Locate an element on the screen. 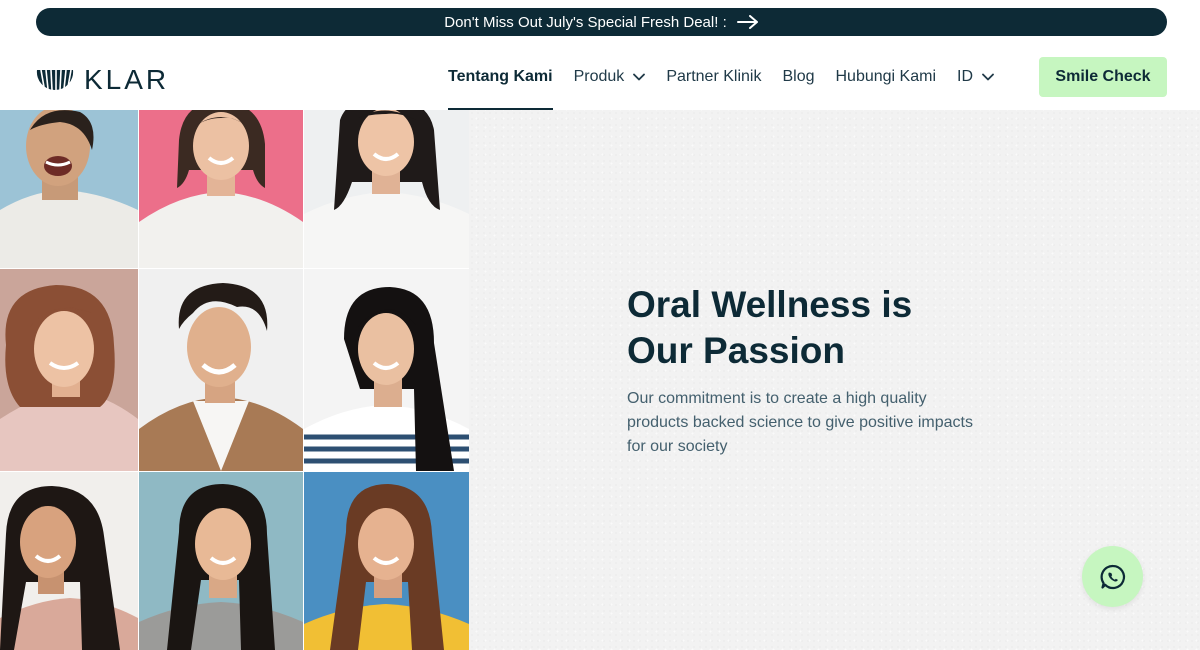 Image resolution: width=1200 pixels, height=650 pixels. photo-woman-blue is located at coordinates (386, 561).